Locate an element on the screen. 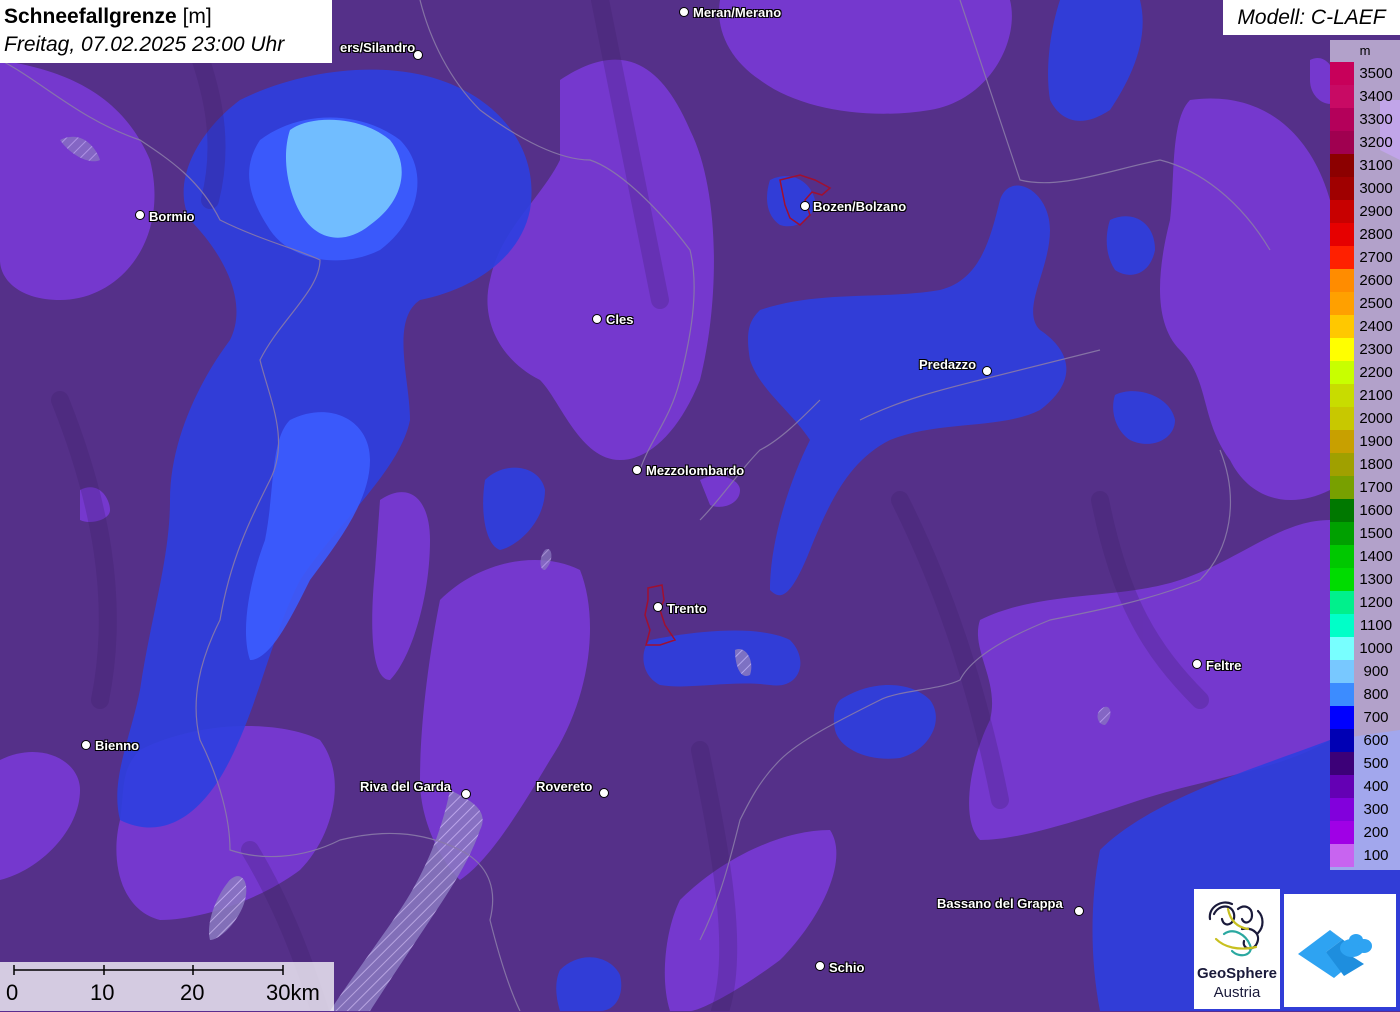 The height and width of the screenshot is (1012, 1400). legend-label: 500 is located at coordinates (1376, 763).